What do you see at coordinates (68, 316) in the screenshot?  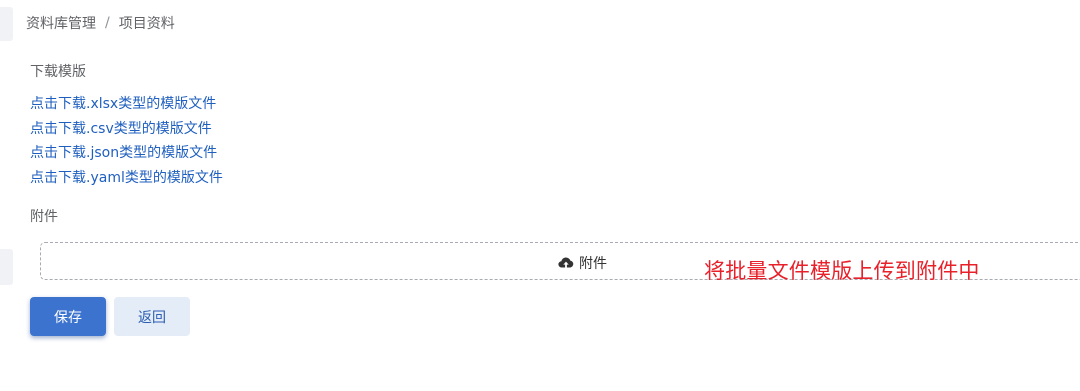 I see `save-button: 保存` at bounding box center [68, 316].